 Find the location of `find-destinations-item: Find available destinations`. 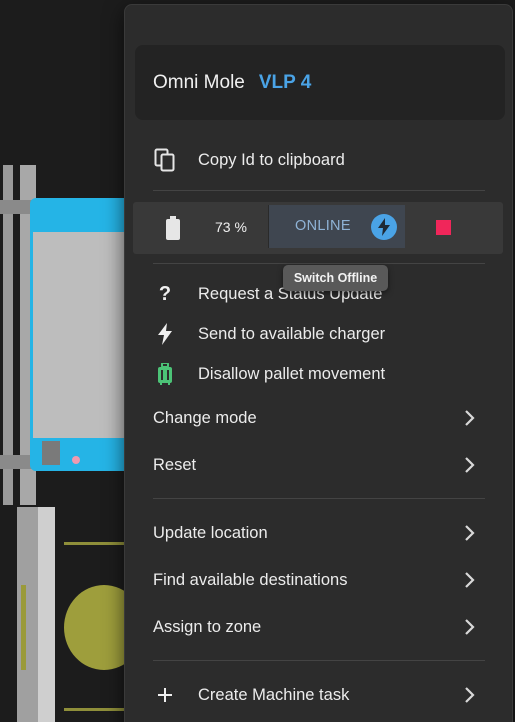

find-destinations-item: Find available destinations is located at coordinates (318, 580).